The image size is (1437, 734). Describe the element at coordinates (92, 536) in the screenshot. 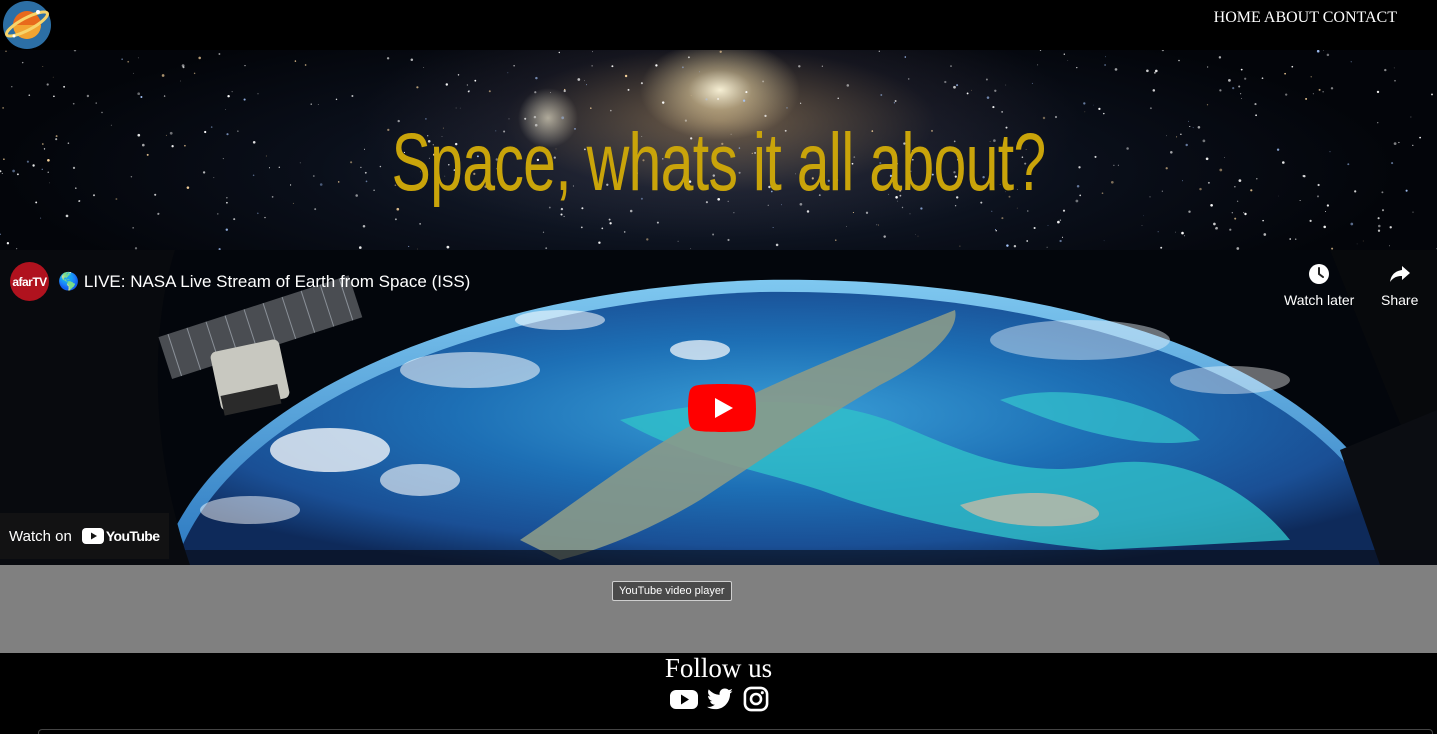

I see `youtube-logo-icon` at that location.